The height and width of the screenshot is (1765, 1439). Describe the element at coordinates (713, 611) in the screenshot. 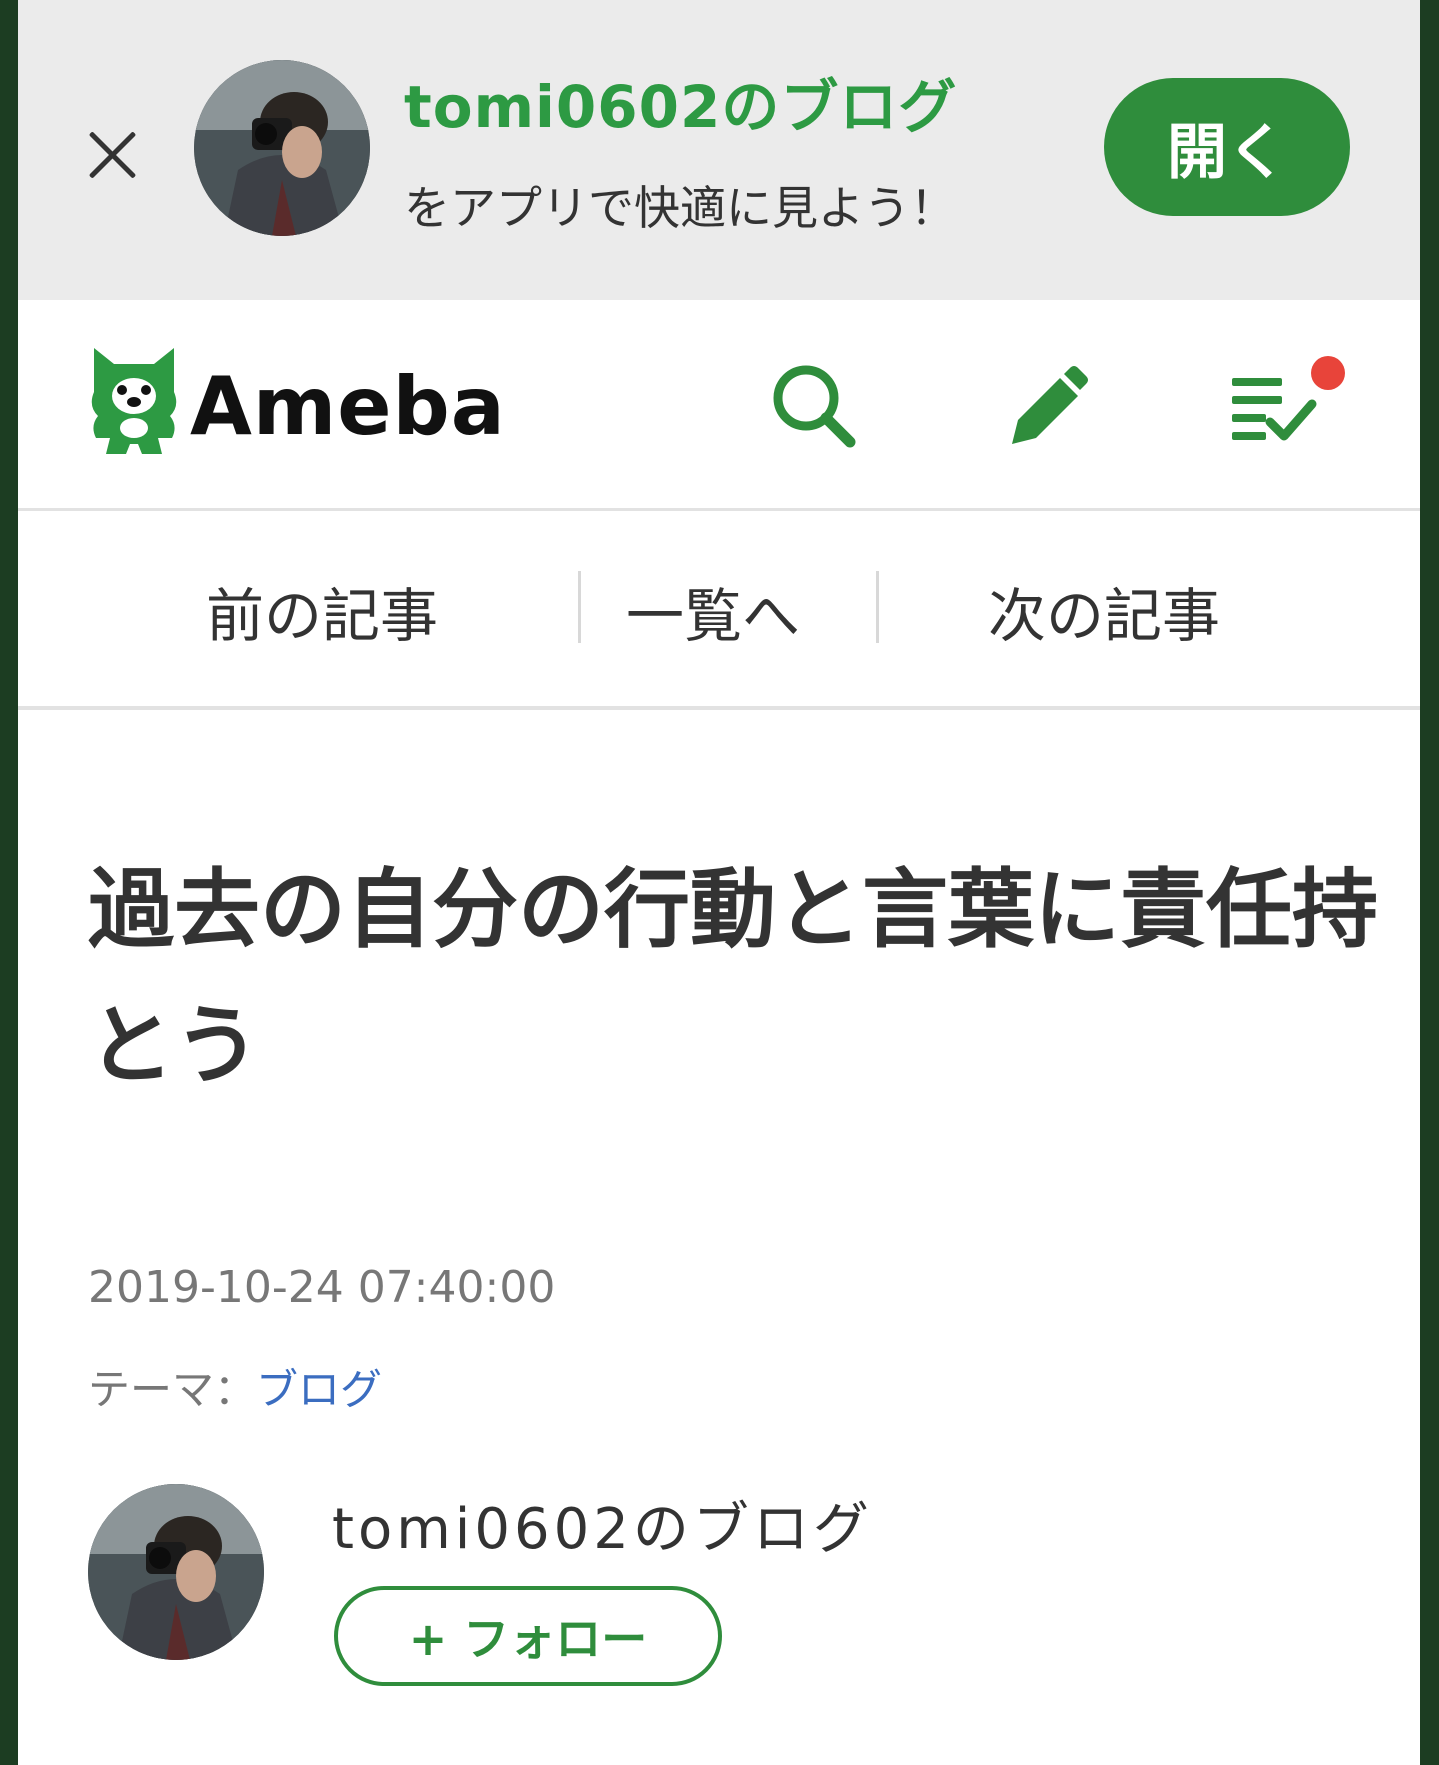

I see `article-list-link: 一覧へ` at that location.